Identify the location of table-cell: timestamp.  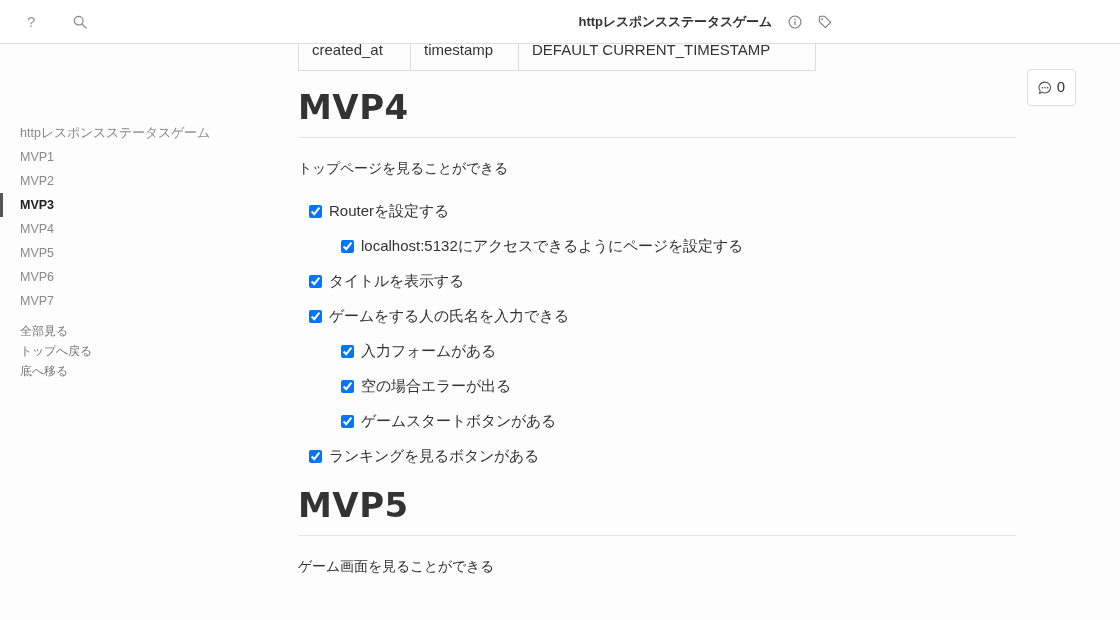
(464, 57).